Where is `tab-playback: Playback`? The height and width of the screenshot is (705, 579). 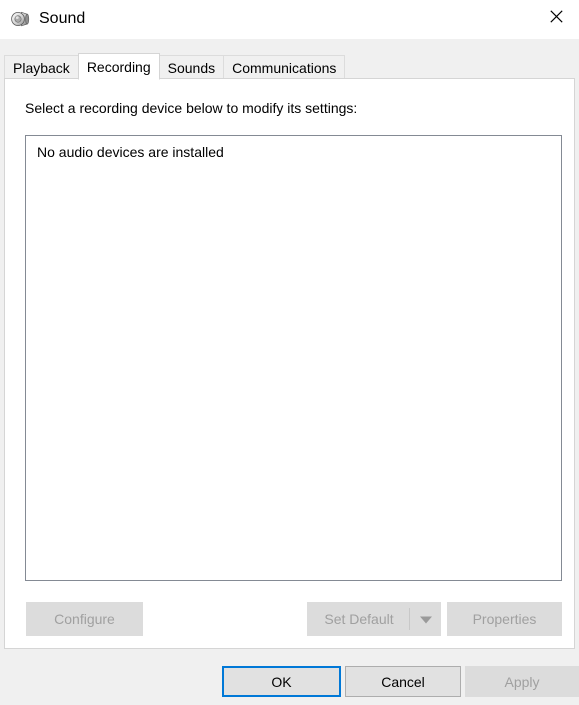
tab-playback: Playback is located at coordinates (41, 67).